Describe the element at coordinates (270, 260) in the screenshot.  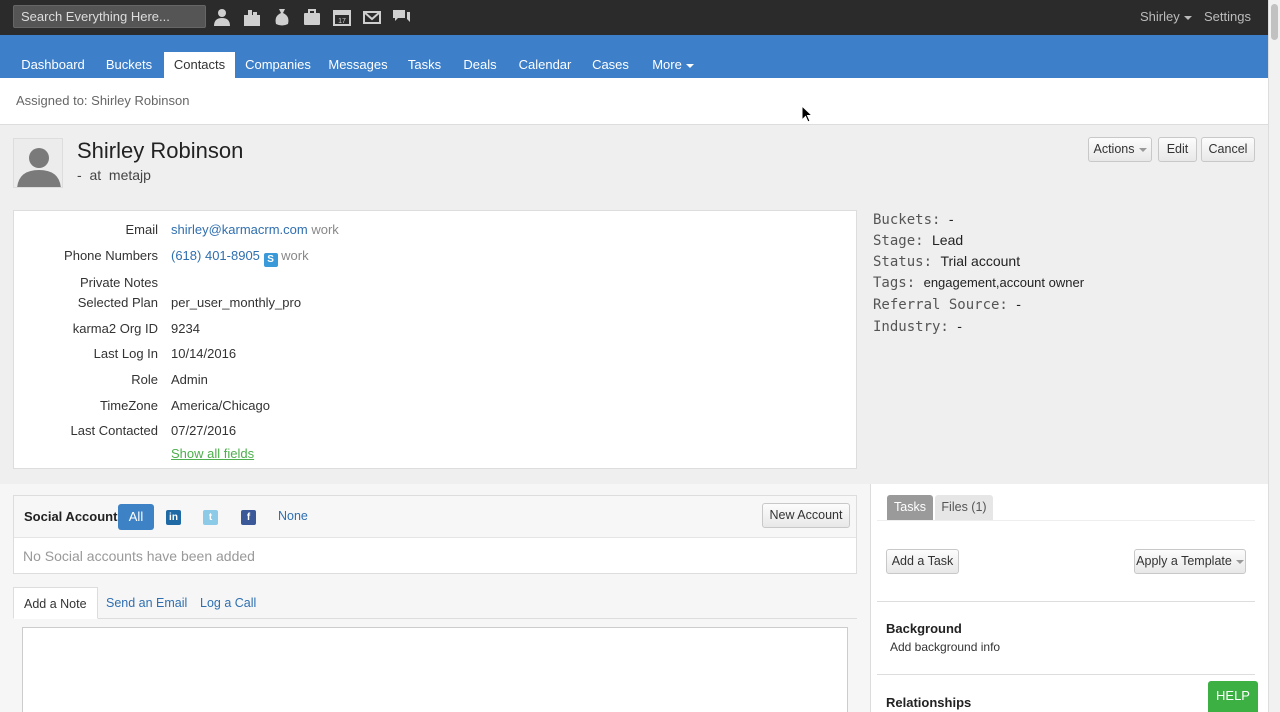
I see `skype-icon: S` at that location.